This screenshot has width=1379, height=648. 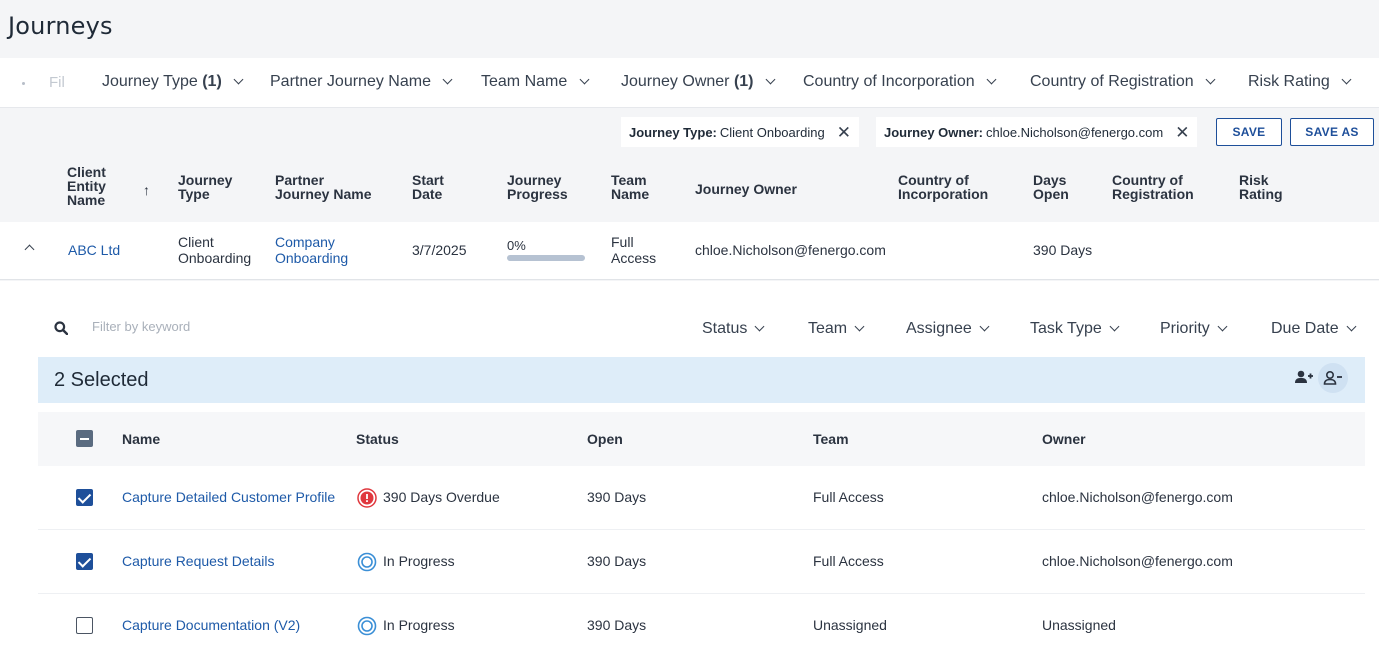 I want to click on filter-search-input: Fil, so click(x=57, y=82).